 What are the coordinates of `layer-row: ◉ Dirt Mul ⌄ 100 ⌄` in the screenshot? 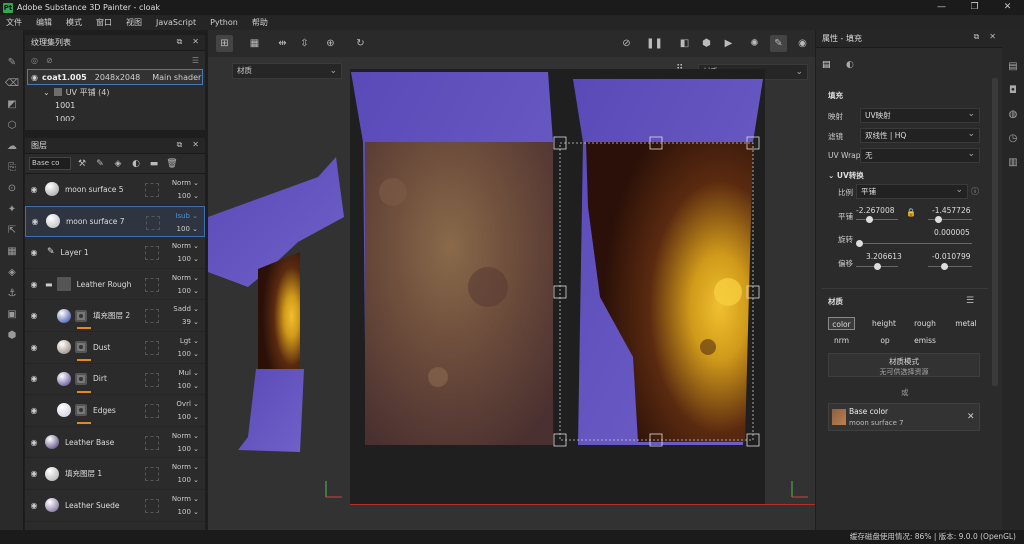 It's located at (115, 380).